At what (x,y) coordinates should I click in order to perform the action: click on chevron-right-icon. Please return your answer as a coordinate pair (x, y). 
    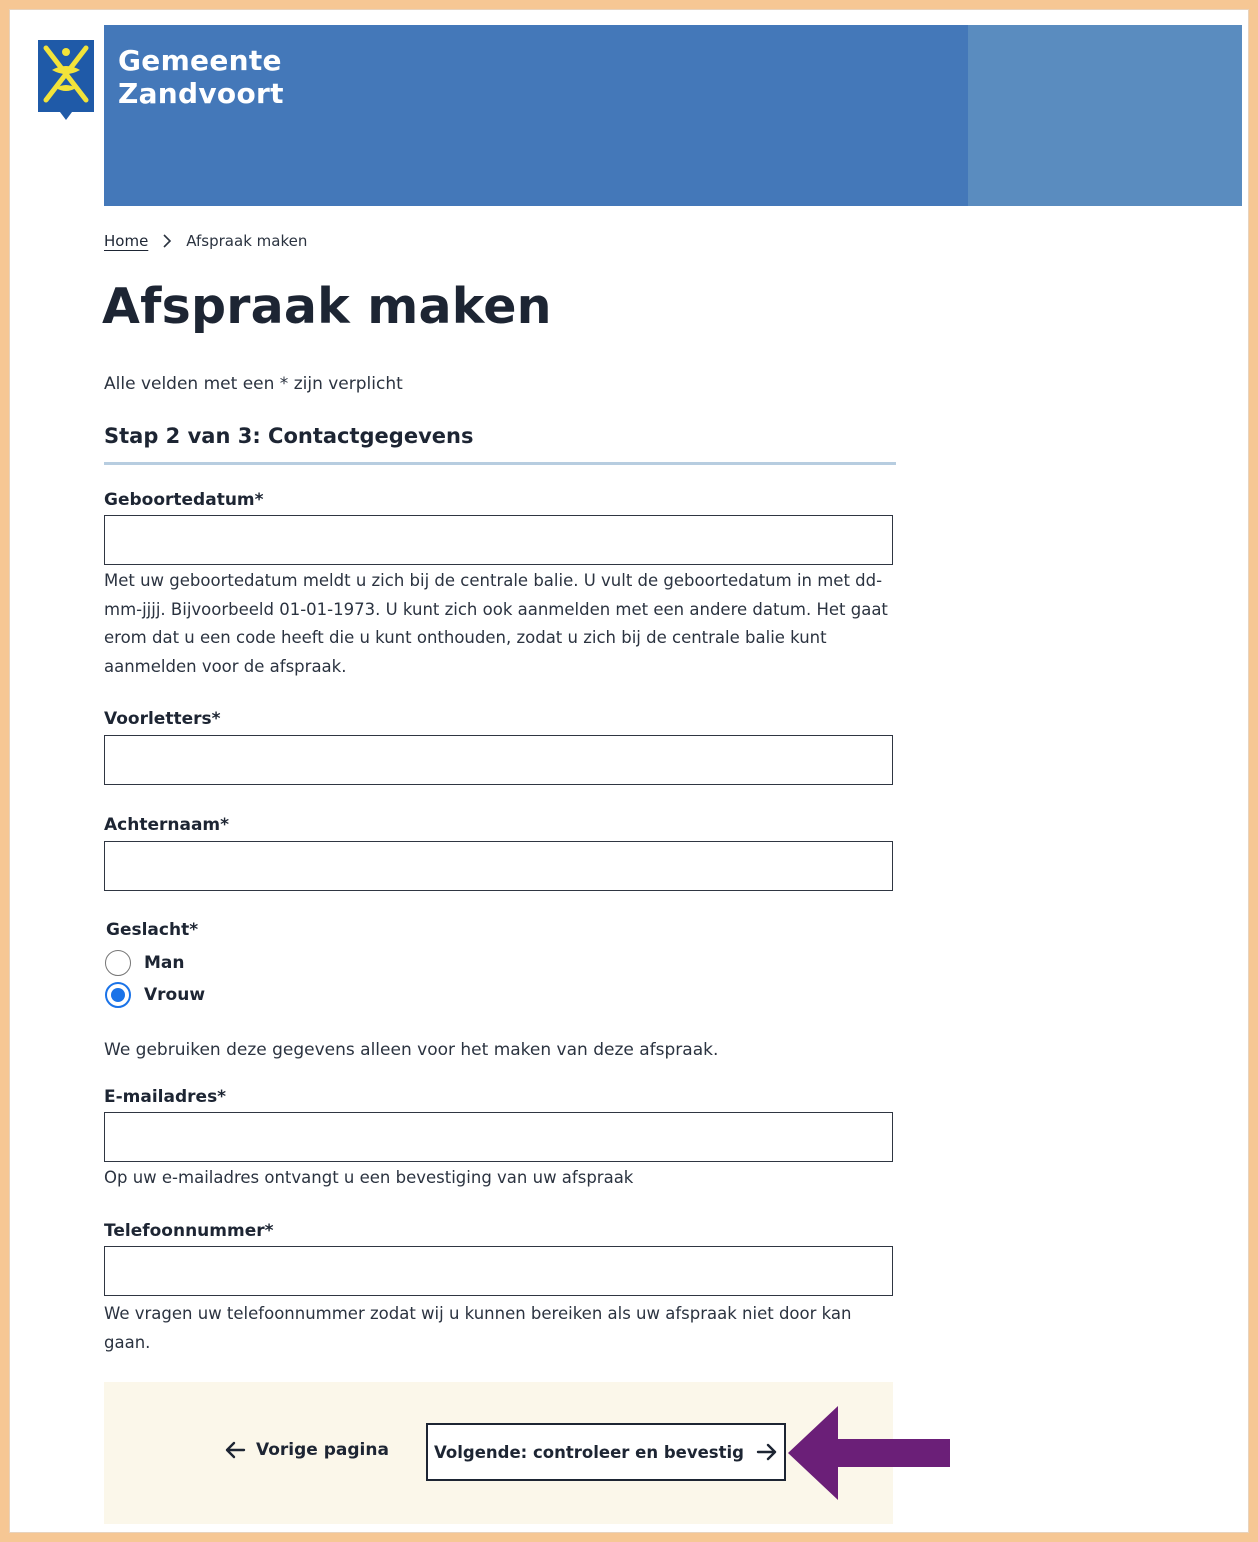
    Looking at the image, I should click on (167, 241).